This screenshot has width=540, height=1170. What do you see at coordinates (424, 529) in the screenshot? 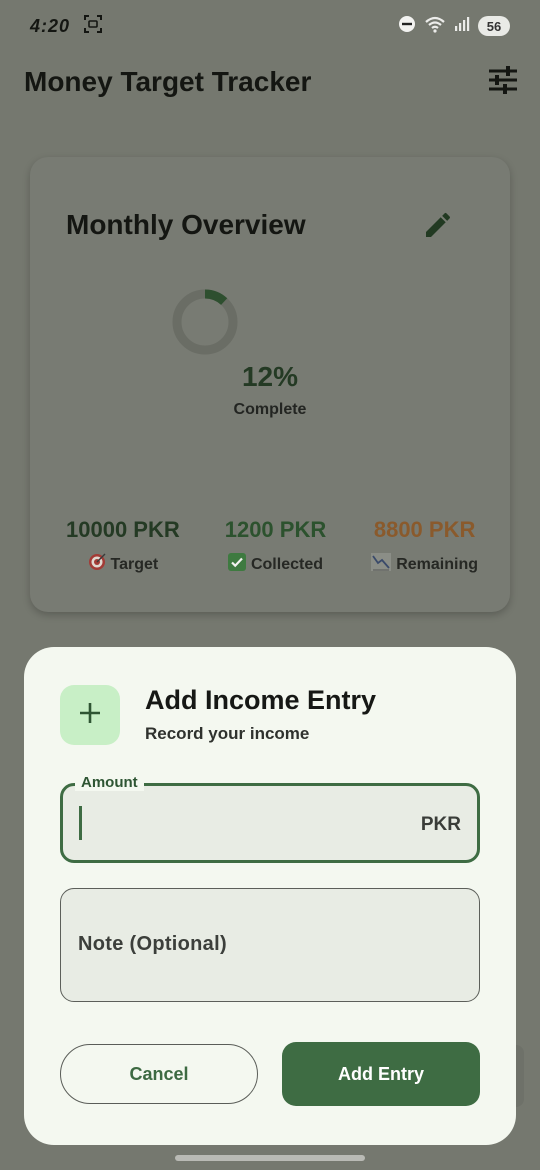
I see `stat-remaining-value: 8800 PKR` at bounding box center [424, 529].